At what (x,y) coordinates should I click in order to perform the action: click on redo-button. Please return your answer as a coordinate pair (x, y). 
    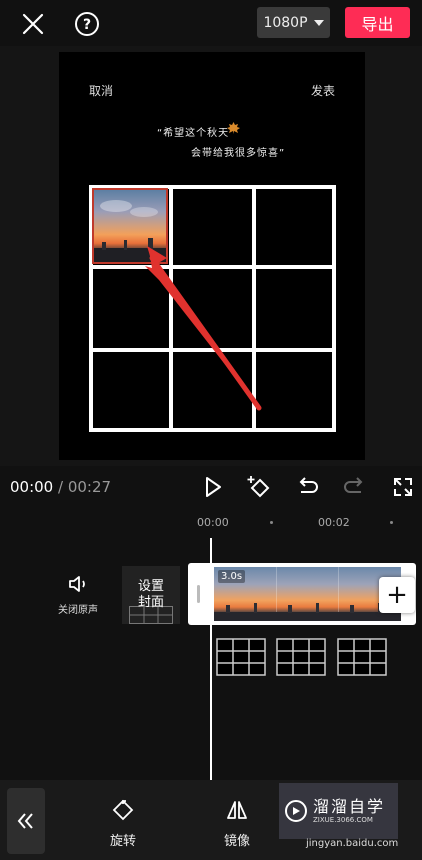
    Looking at the image, I should click on (355, 487).